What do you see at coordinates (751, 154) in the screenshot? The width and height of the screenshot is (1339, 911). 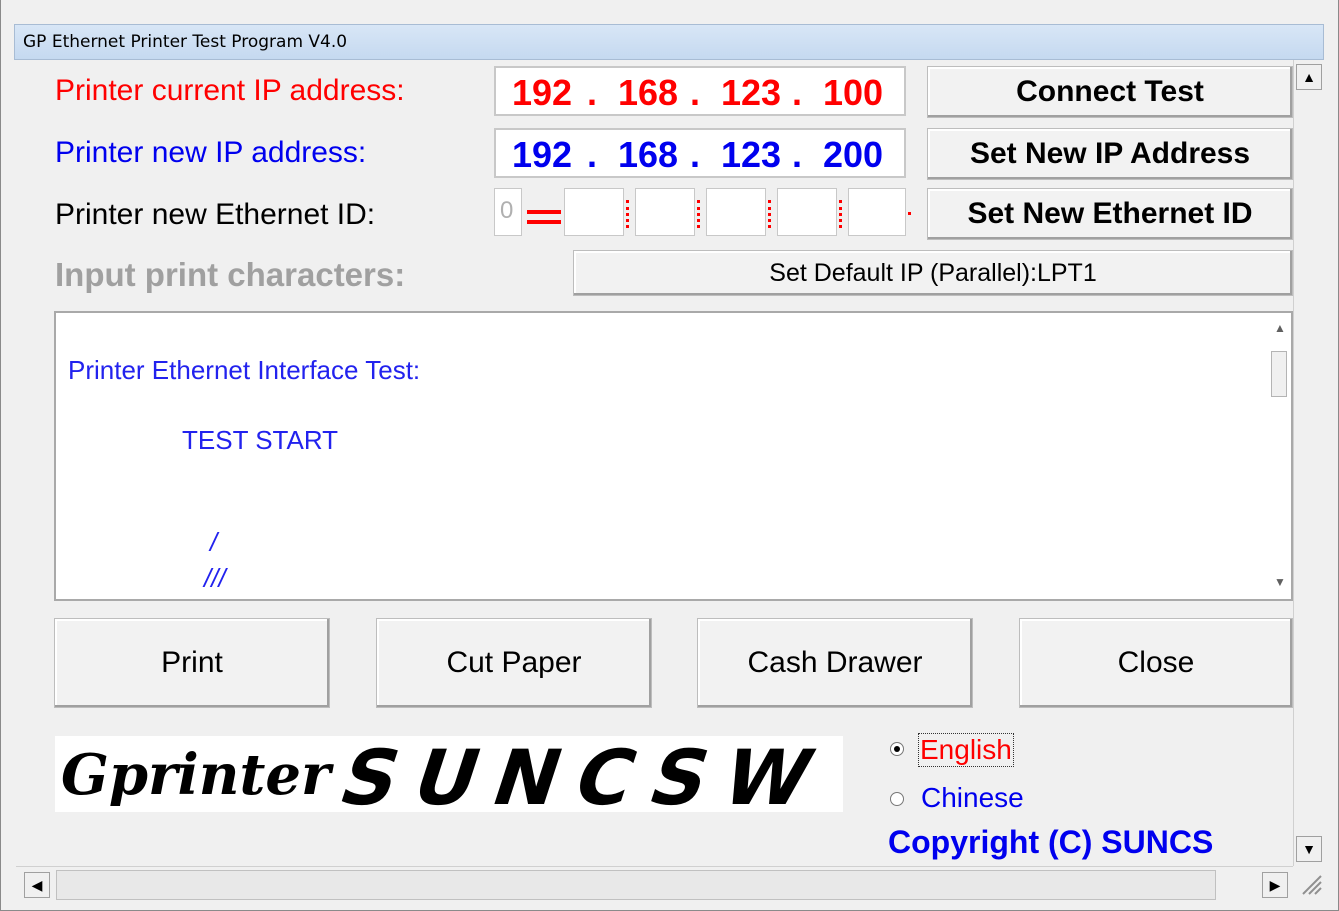 I see `new-ip-octet-3: 123` at bounding box center [751, 154].